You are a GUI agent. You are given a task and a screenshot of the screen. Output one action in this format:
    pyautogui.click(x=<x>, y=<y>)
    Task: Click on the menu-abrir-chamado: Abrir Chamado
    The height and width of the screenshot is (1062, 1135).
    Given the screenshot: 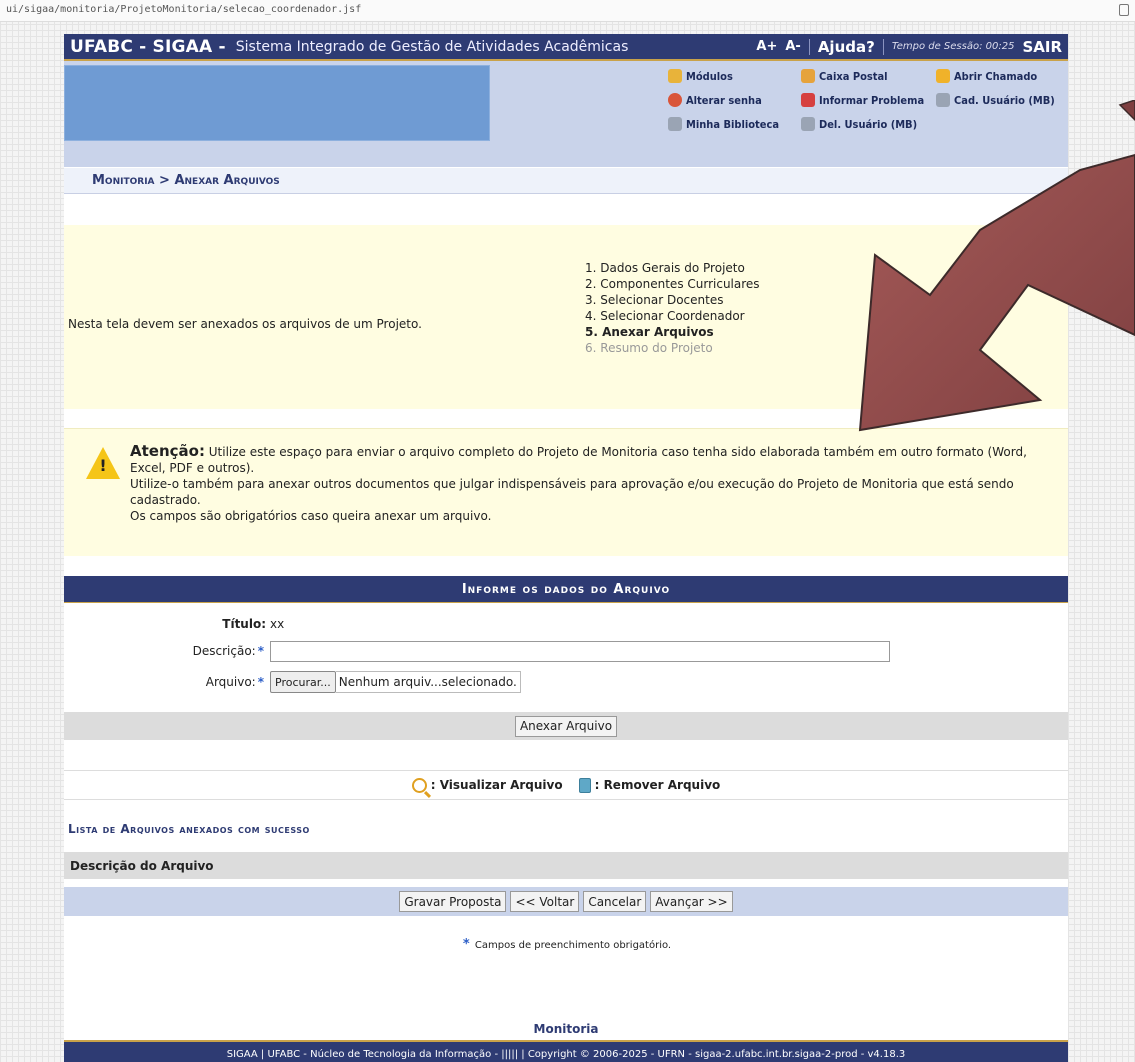 What is the action you would take?
    pyautogui.click(x=986, y=76)
    